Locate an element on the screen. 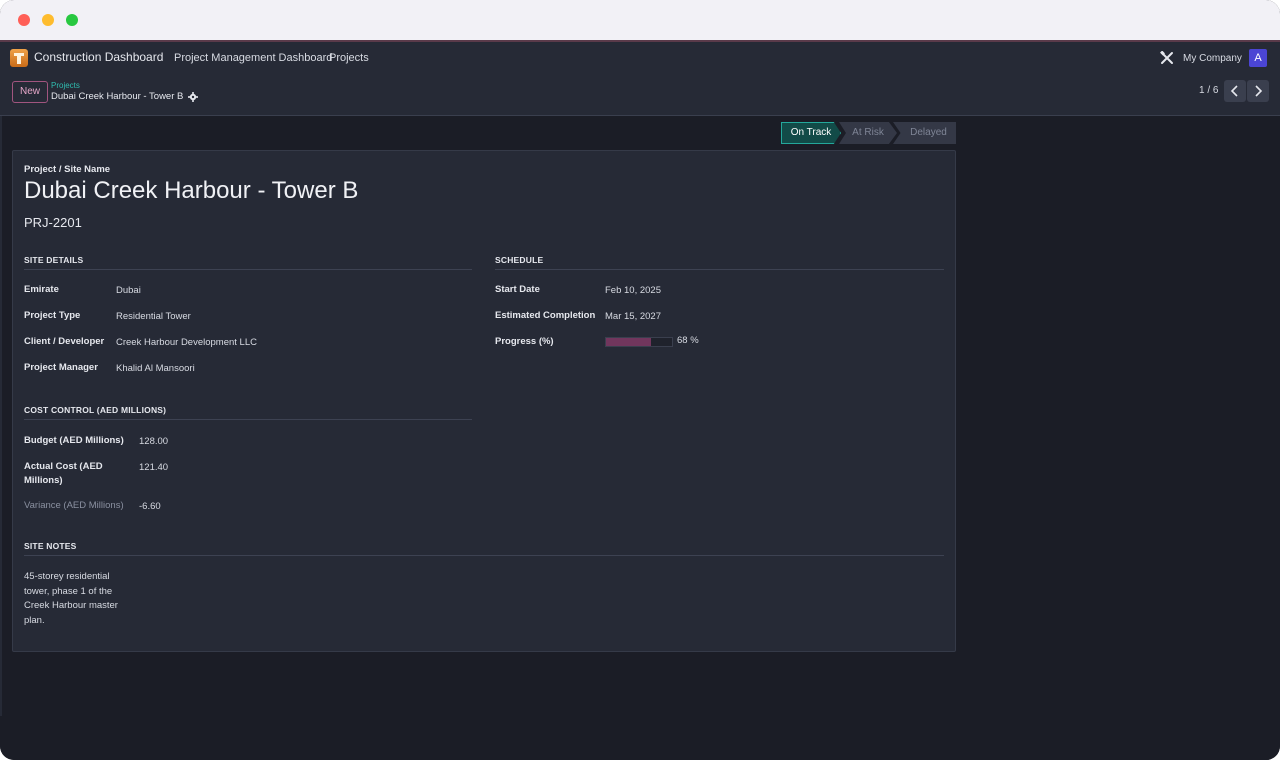 The image size is (1280, 760). project-name-caption: Project / Site Name is located at coordinates (67, 169).